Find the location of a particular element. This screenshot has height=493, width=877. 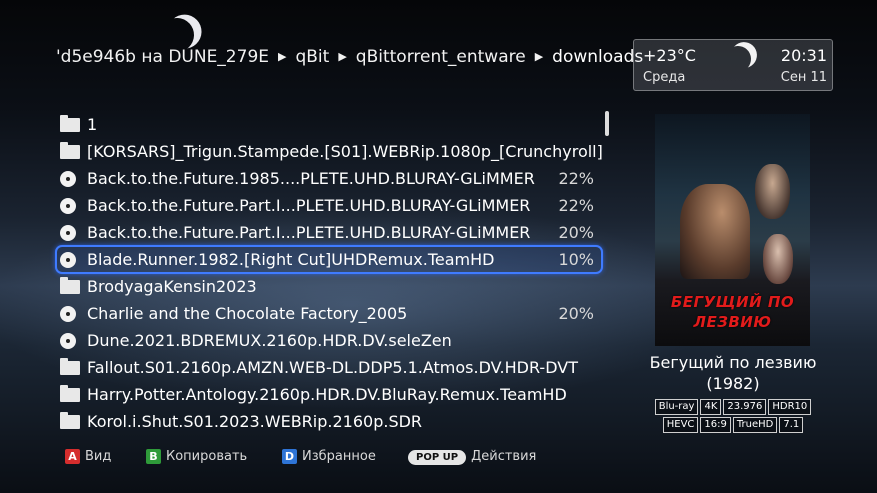

file-row: Korol.i.Shut.S01.2023.WEBRip.2160p.SDR is located at coordinates (329, 421).